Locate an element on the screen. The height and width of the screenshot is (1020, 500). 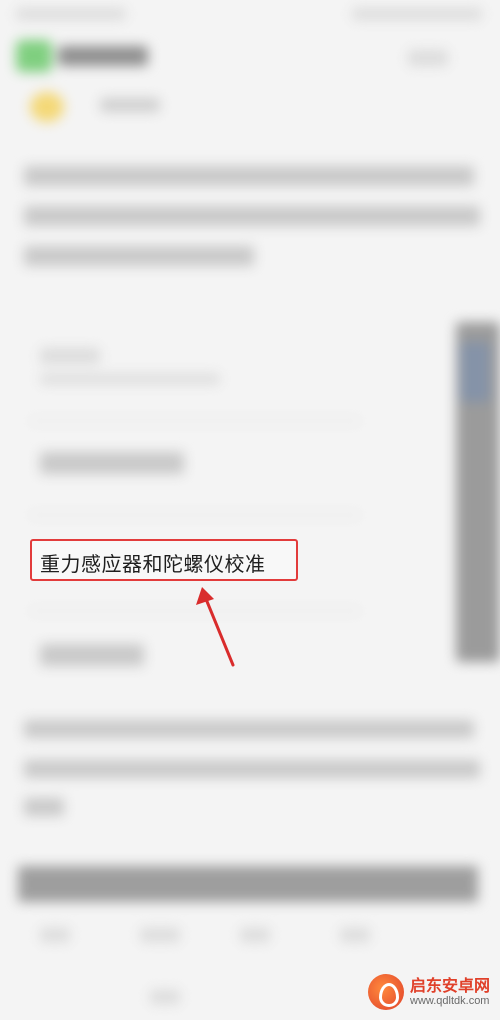
watermark-logo-icon is located at coordinates (386, 992).